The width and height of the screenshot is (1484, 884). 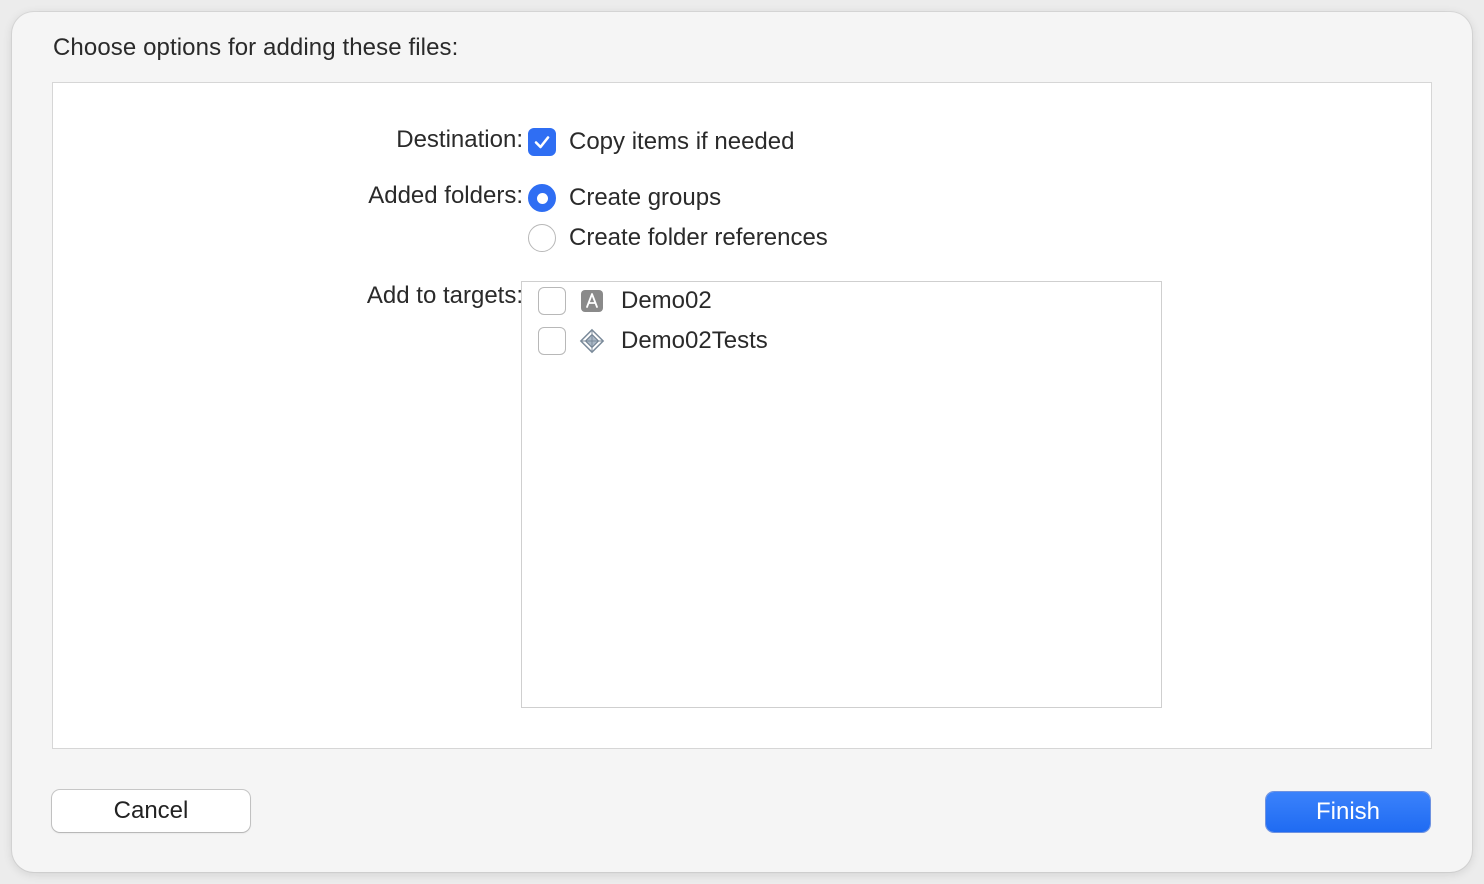 What do you see at coordinates (666, 300) in the screenshot?
I see `target-name-demo02: Demo02` at bounding box center [666, 300].